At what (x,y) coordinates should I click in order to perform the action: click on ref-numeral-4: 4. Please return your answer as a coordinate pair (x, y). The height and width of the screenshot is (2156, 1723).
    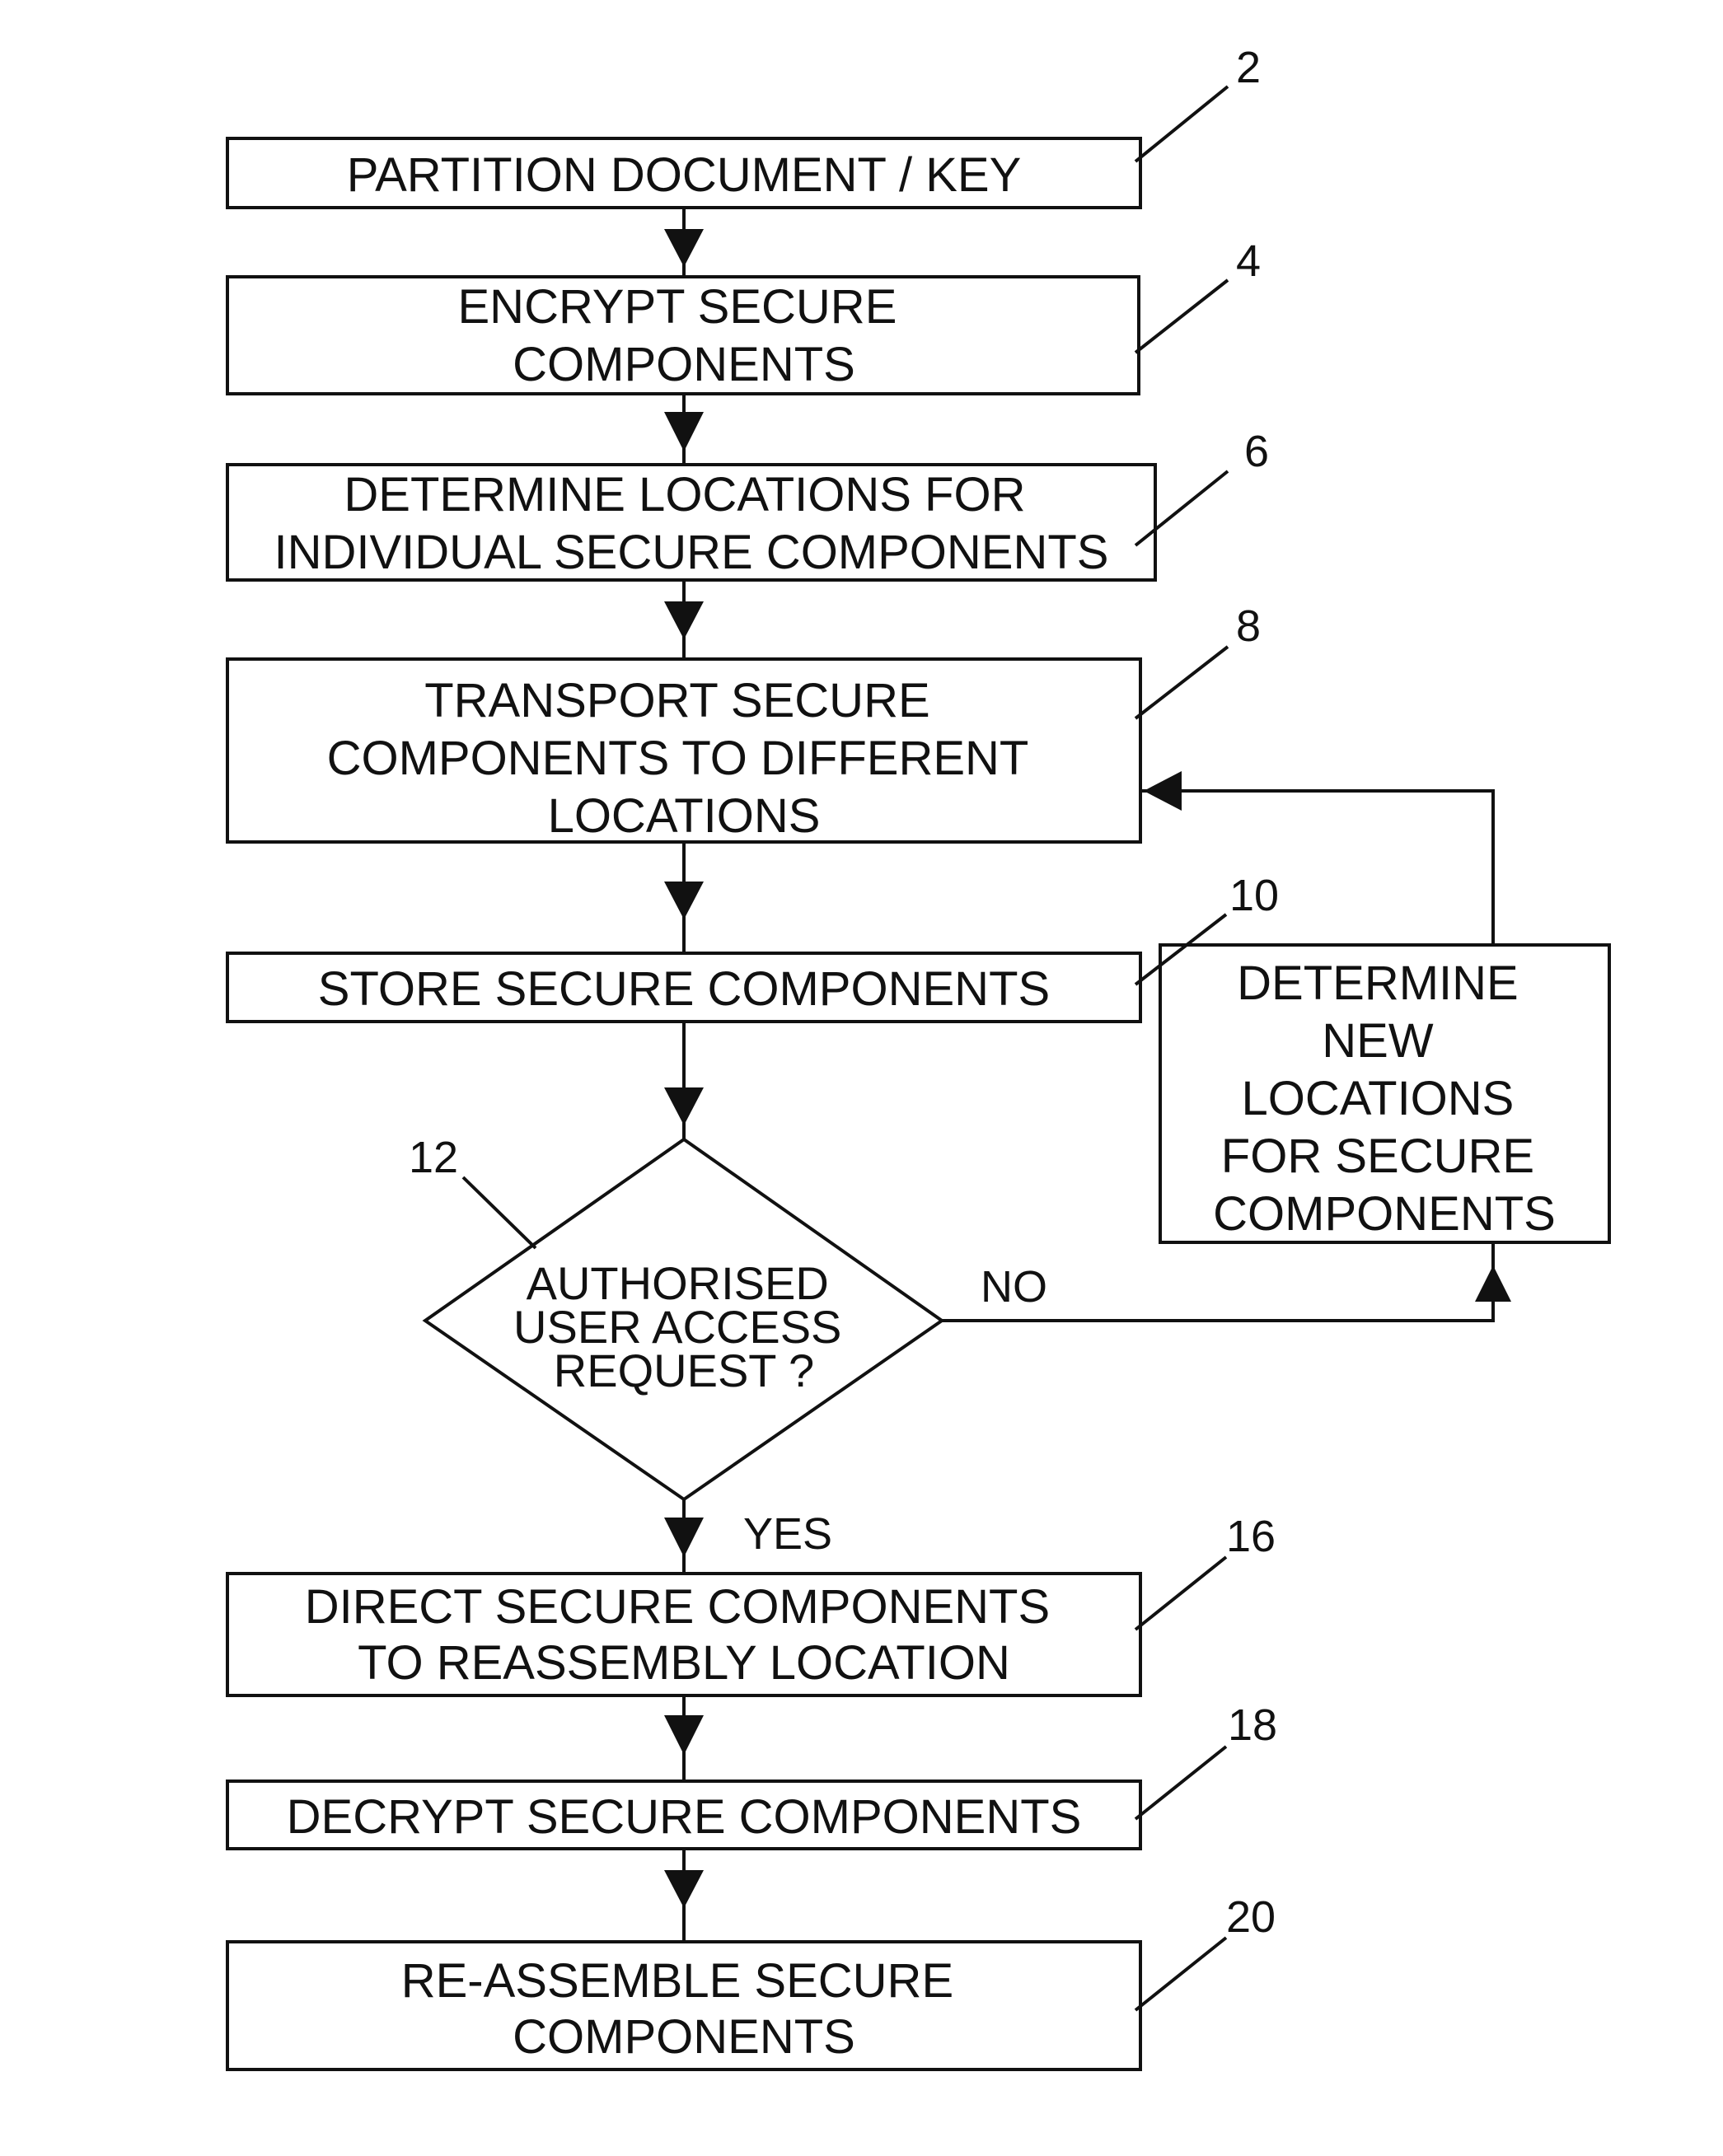
    Looking at the image, I should click on (1248, 261).